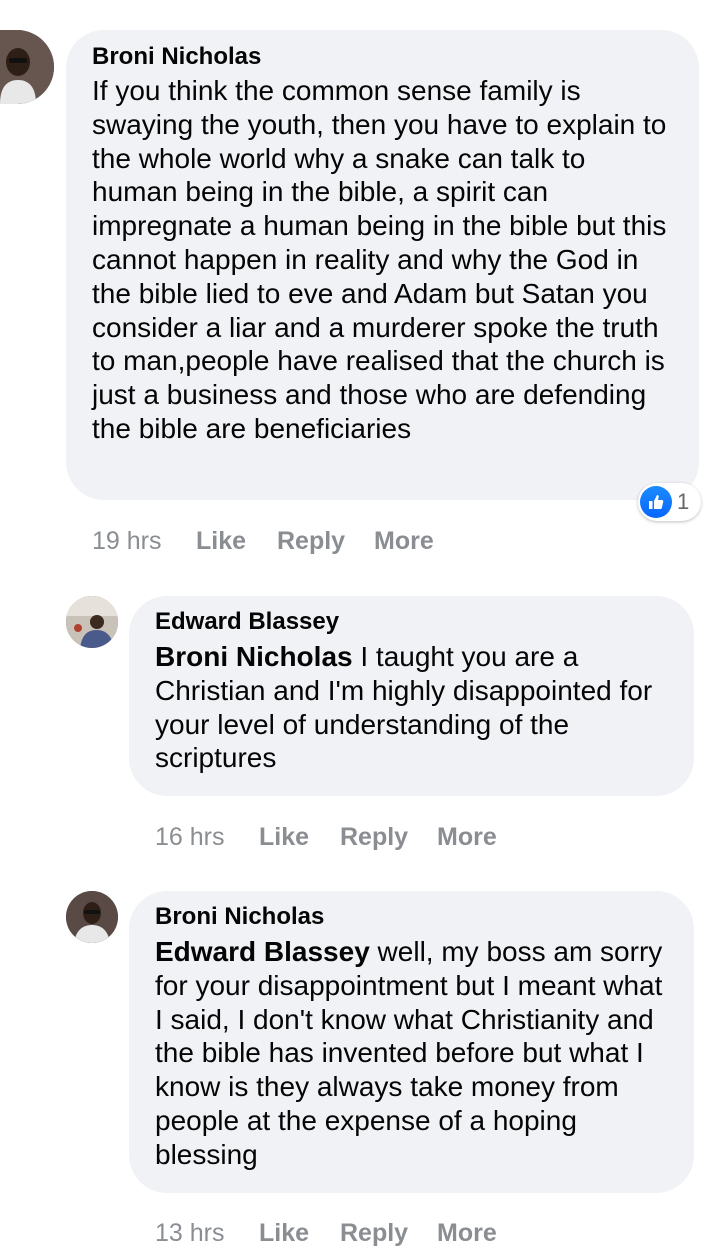 The image size is (720, 1248). Describe the element at coordinates (413, 622) in the screenshot. I see `comment-author: Edward Blassey` at that location.